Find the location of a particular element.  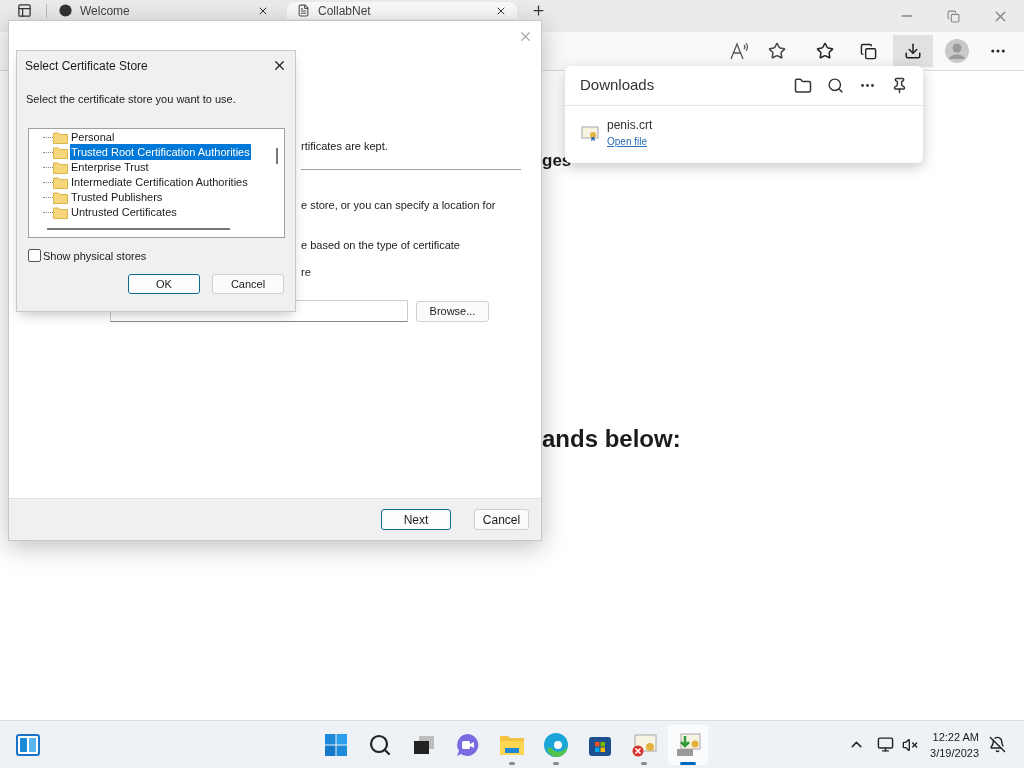

volume-muted-icon is located at coordinates (910, 744).